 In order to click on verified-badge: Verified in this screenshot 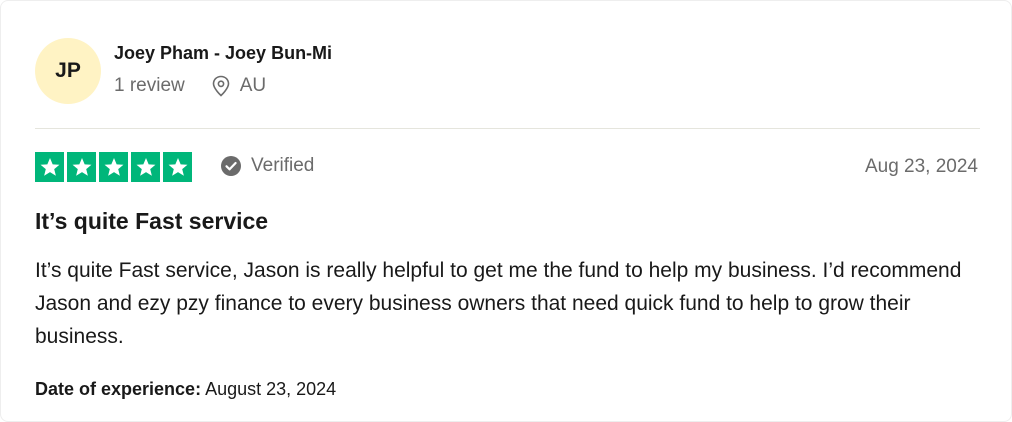, I will do `click(267, 166)`.